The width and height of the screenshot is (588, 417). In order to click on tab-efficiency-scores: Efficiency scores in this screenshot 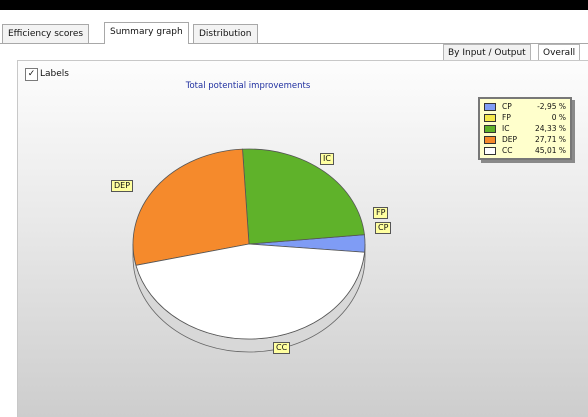, I will do `click(46, 33)`.